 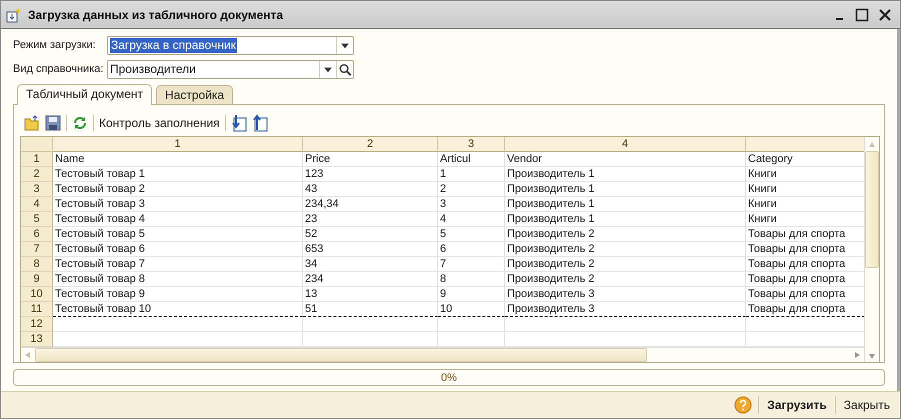 What do you see at coordinates (53, 123) in the screenshot?
I see `save-icon` at bounding box center [53, 123].